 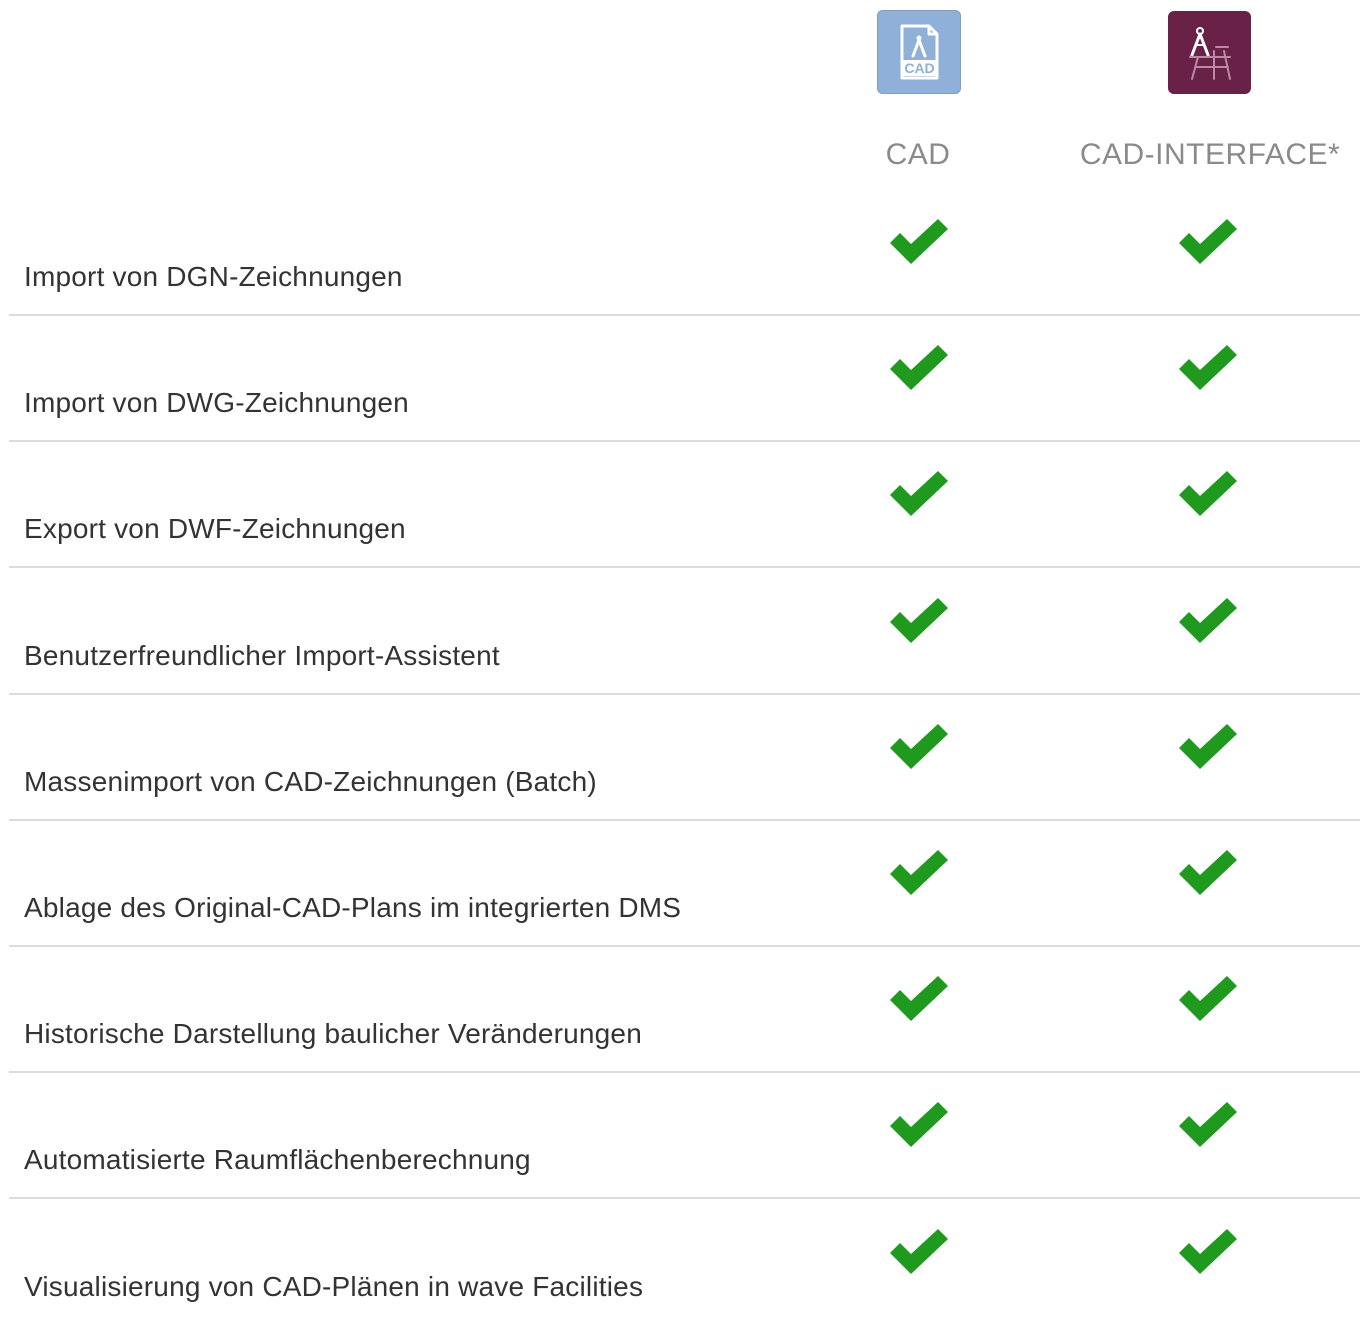 What do you see at coordinates (1209, 52) in the screenshot?
I see `drafting-compass-icon` at bounding box center [1209, 52].